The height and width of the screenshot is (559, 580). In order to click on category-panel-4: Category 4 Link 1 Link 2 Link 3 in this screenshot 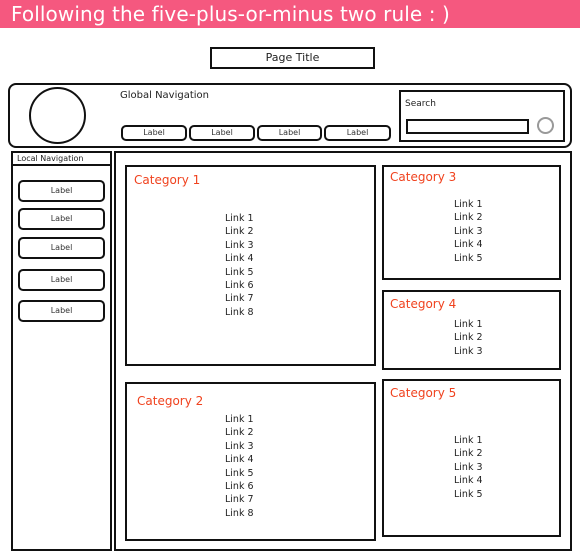, I will do `click(471, 330)`.